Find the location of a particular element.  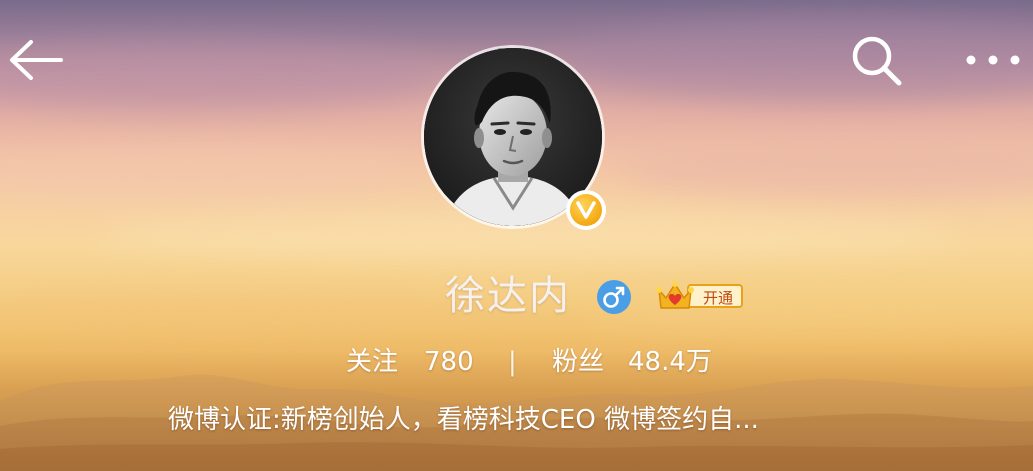

verified-badge is located at coordinates (586, 210).